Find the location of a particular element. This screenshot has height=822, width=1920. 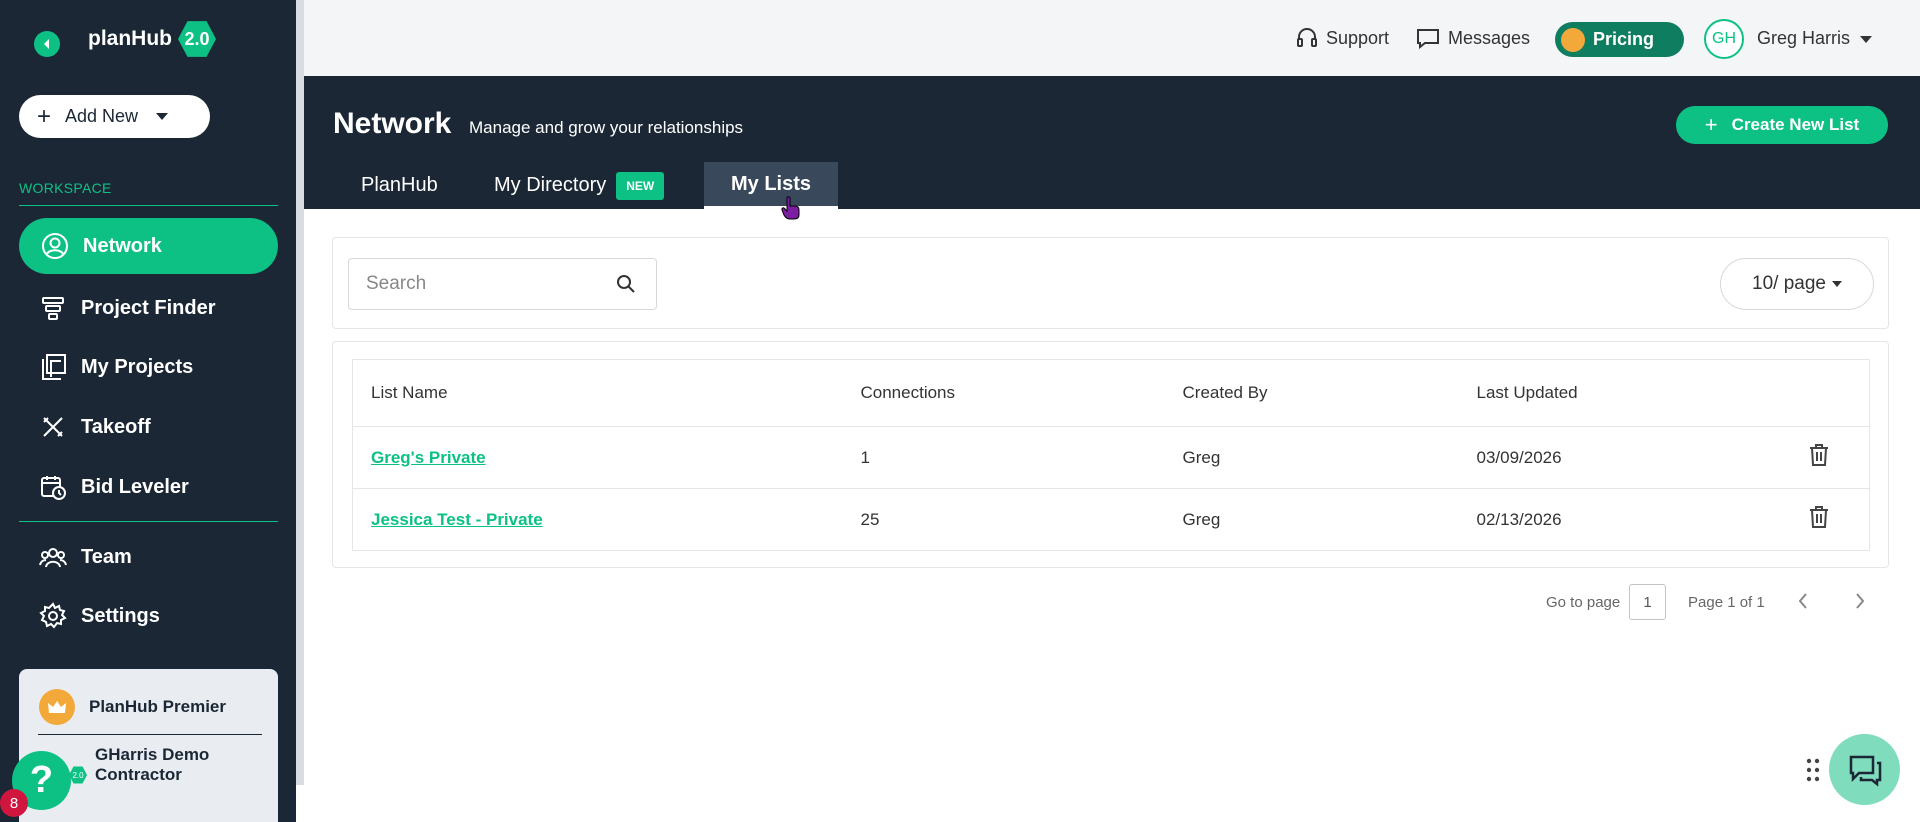

sidebar-item-takeoff: Takeoff is located at coordinates (148, 427).